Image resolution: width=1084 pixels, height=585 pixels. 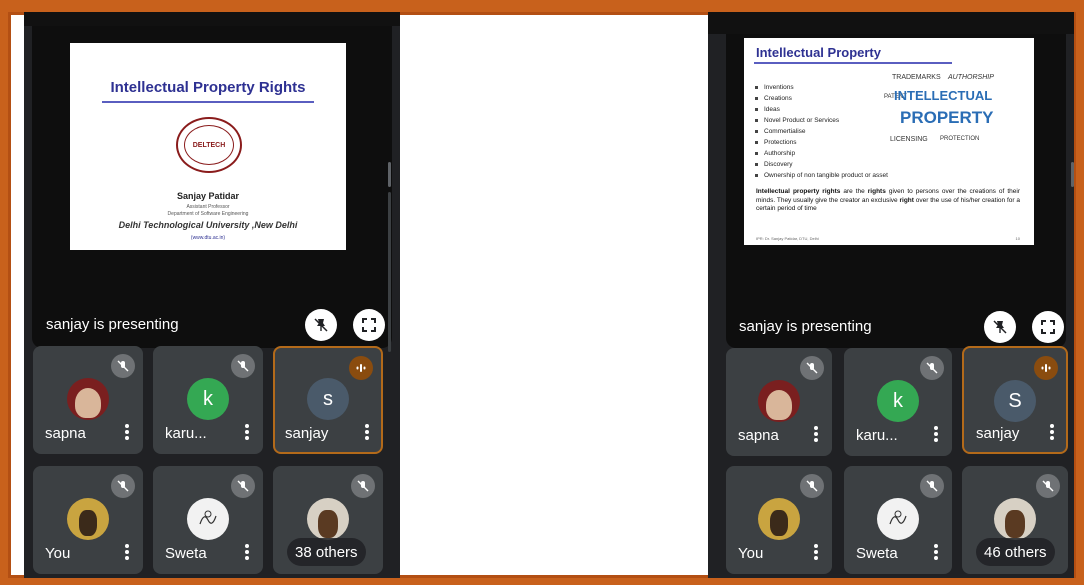 What do you see at coordinates (891, 23) in the screenshot?
I see `top-bar` at bounding box center [891, 23].